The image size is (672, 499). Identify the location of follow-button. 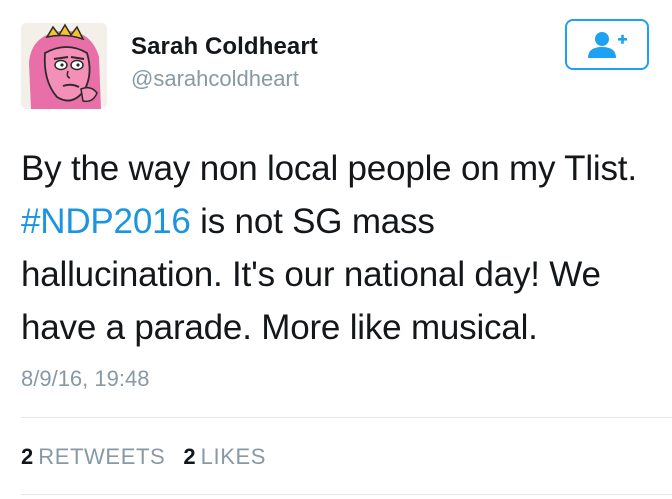
(607, 44).